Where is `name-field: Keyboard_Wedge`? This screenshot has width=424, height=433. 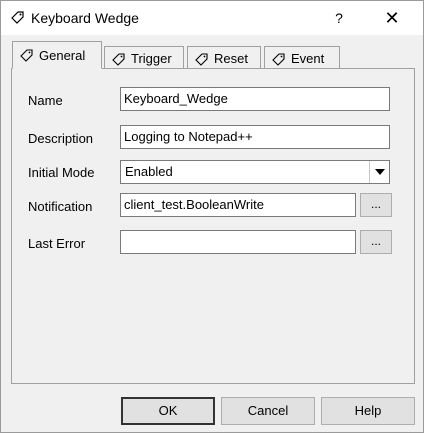 name-field: Keyboard_Wedge is located at coordinates (255, 99).